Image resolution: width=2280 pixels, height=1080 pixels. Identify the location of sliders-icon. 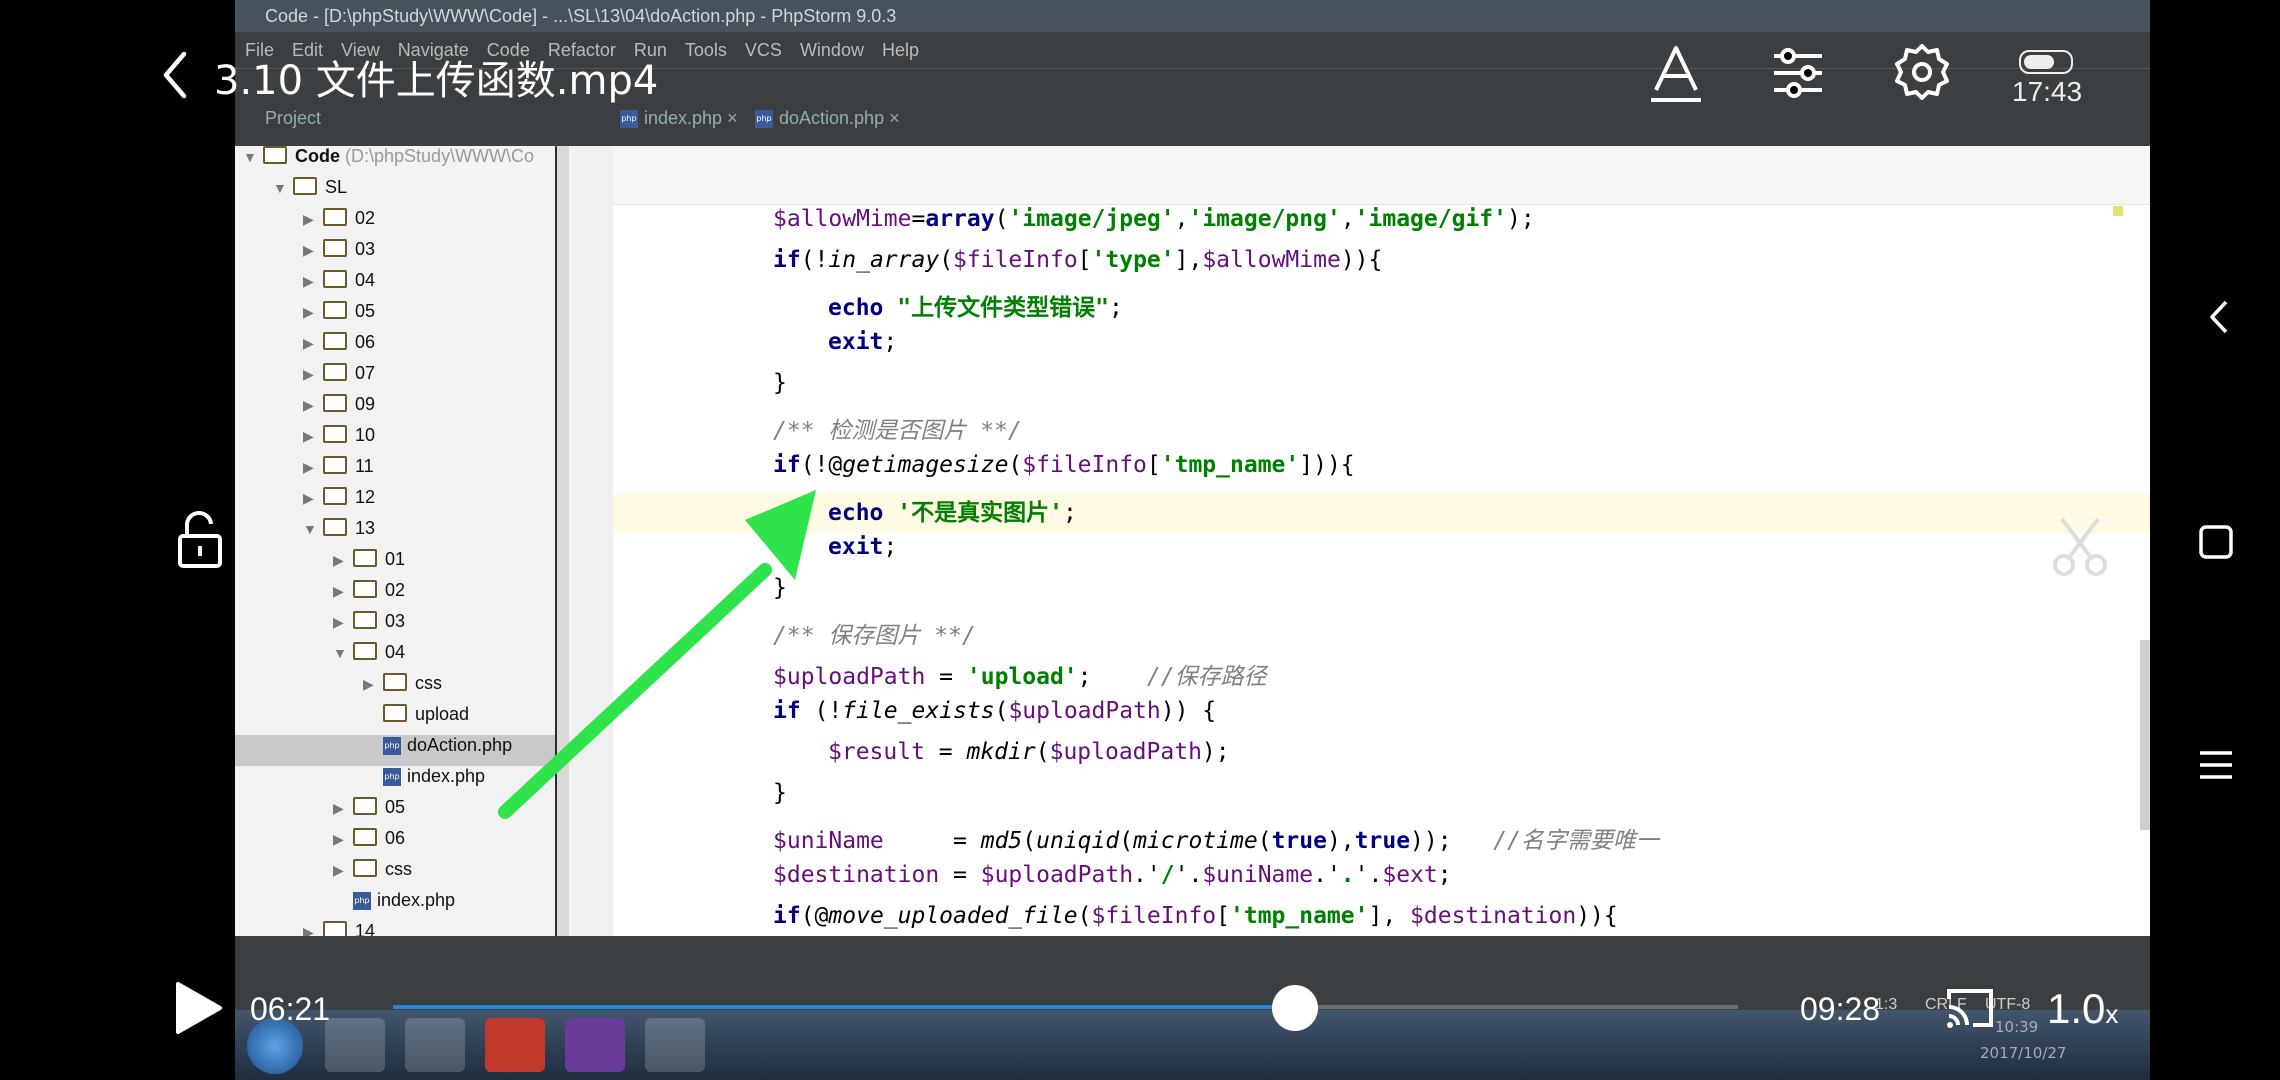
(1798, 73).